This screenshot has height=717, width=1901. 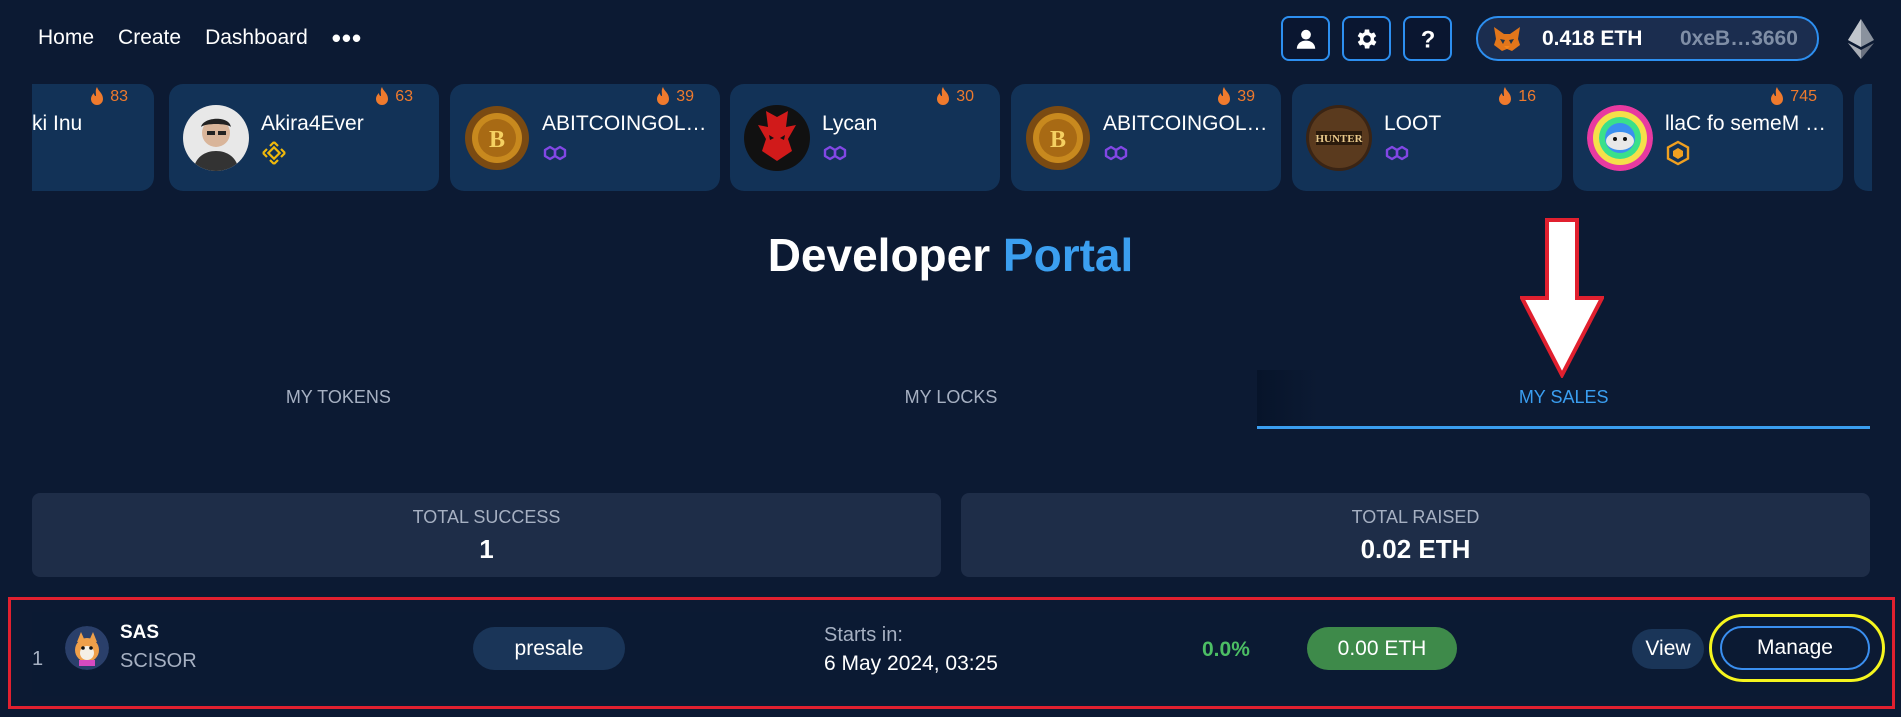 What do you see at coordinates (879, 255) in the screenshot?
I see `page-title-part1: Developer` at bounding box center [879, 255].